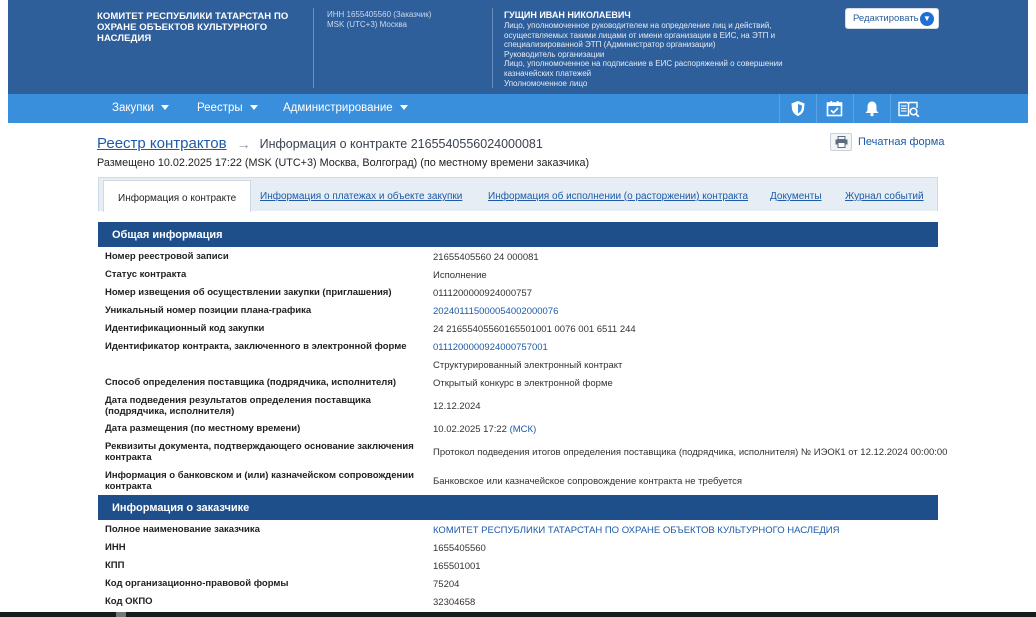 The image size is (1036, 617). Describe the element at coordinates (796, 195) in the screenshot. I see `tab-documents: Документы` at that location.